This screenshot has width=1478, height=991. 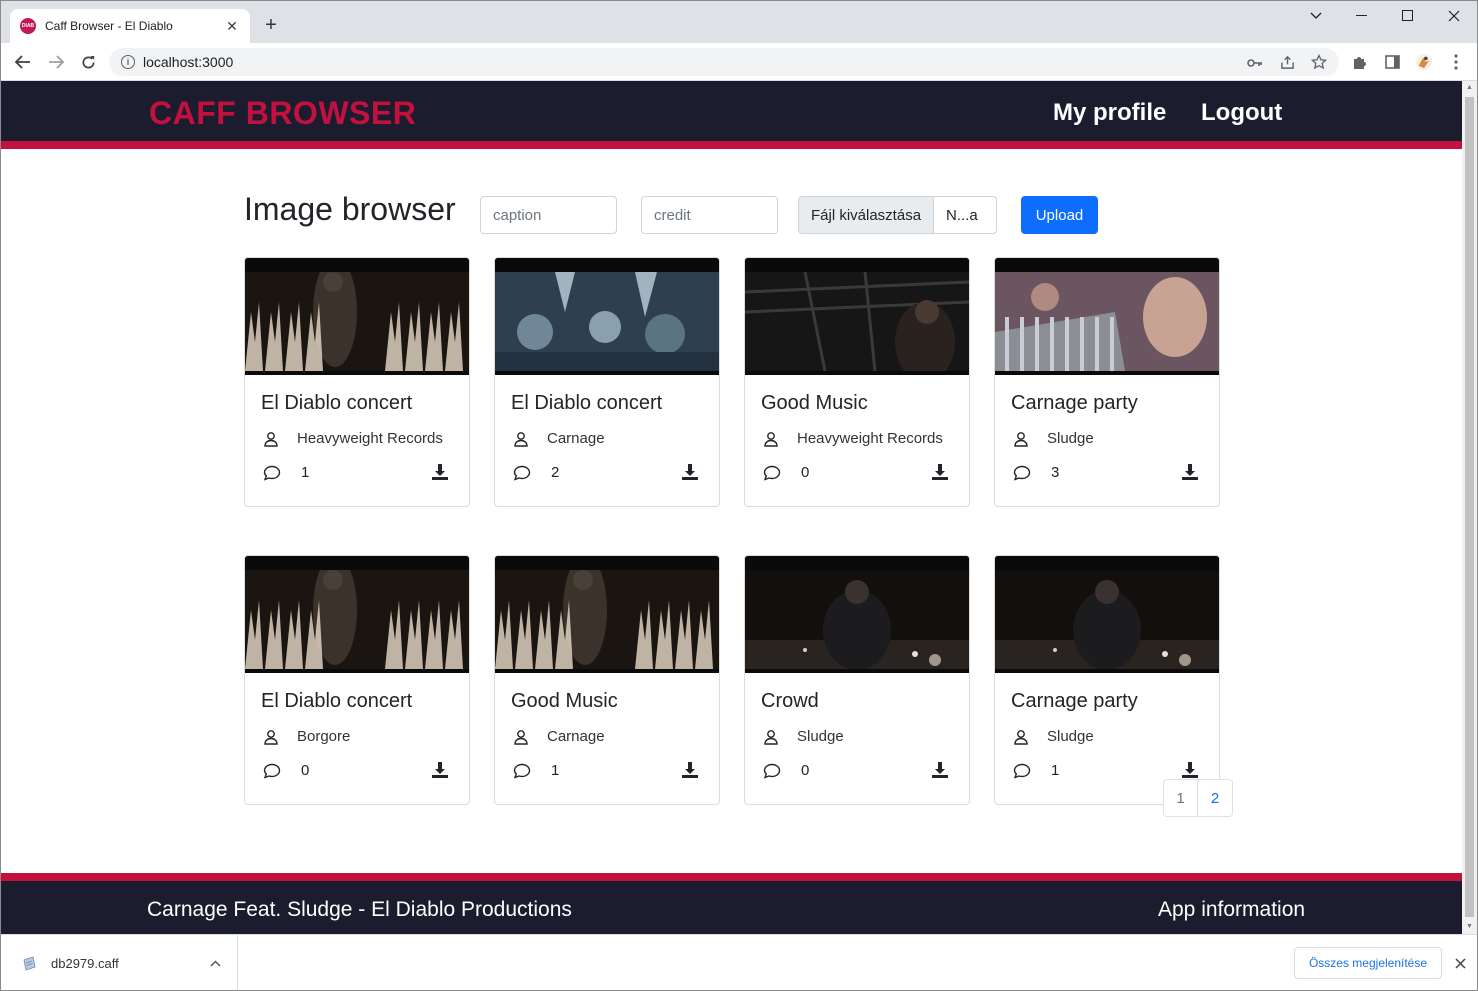 I want to click on image-card: El Diablo concert Carnage 2, so click(x=607, y=382).